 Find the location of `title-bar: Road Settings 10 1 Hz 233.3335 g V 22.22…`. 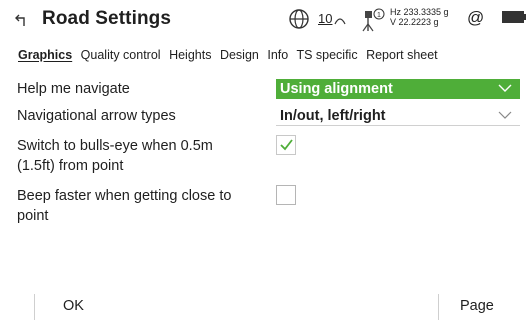

title-bar: Road Settings 10 1 Hz 233.3335 g V 22.22… is located at coordinates (266, 20).